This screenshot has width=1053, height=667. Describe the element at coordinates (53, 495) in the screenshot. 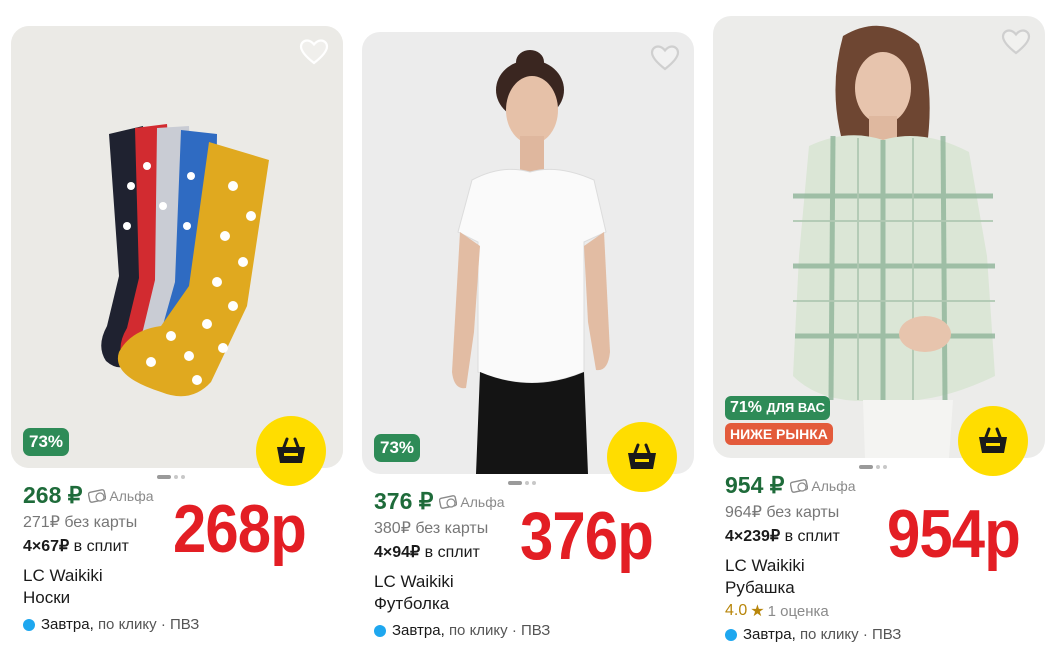

I see `price: 268 ₽` at that location.